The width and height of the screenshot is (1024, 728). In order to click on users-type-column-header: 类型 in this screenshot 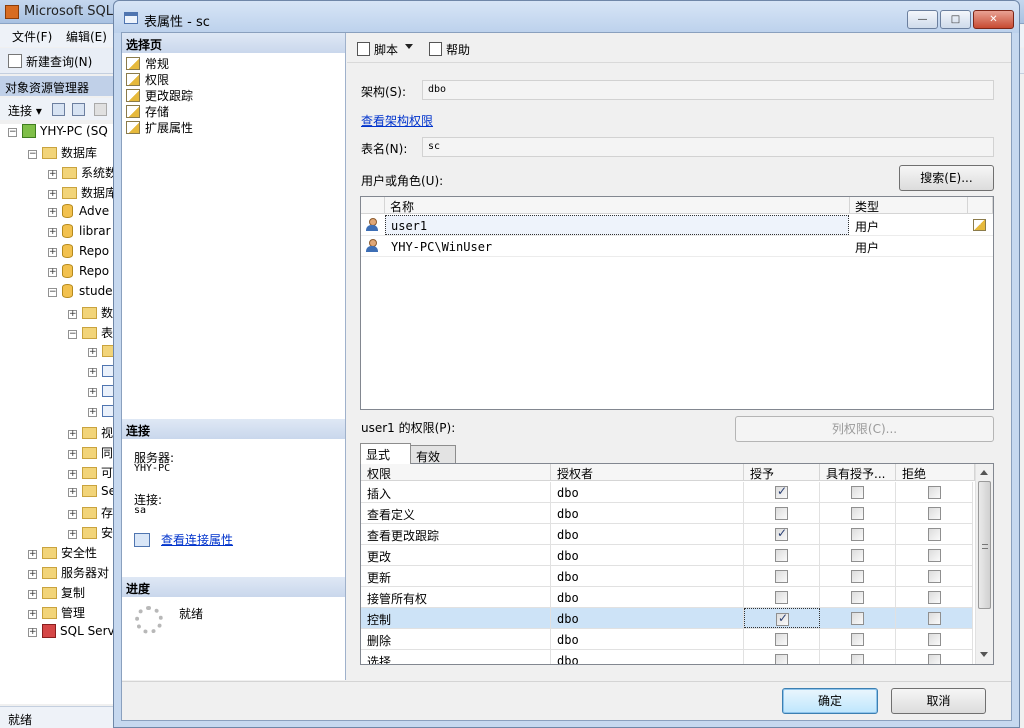, I will do `click(909, 205)`.